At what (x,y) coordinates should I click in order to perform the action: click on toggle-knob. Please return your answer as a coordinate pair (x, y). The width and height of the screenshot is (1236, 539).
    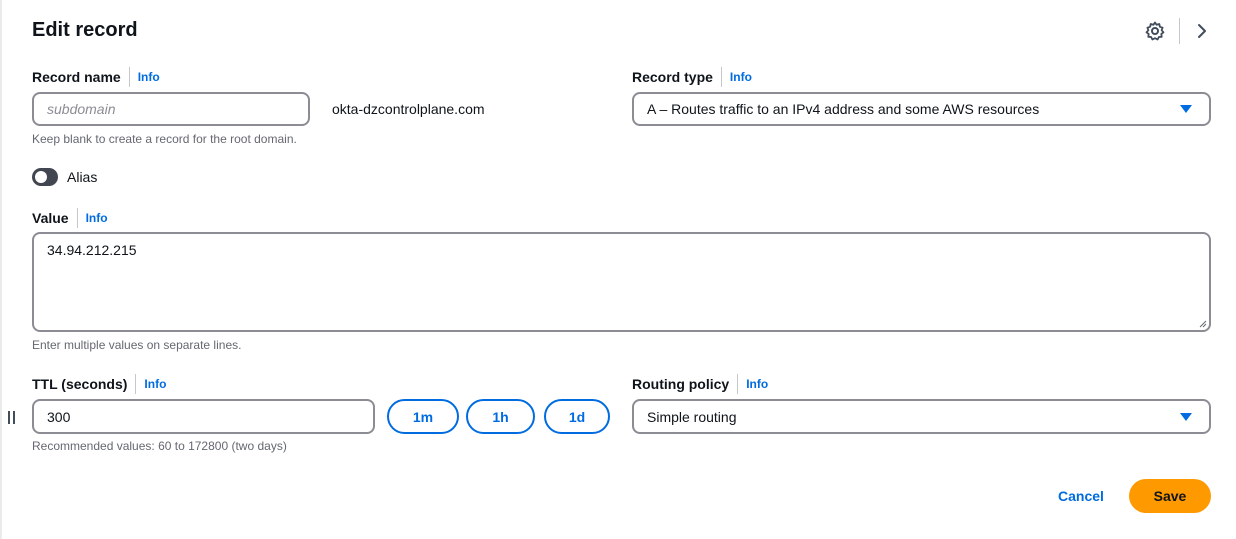
    Looking at the image, I should click on (41, 177).